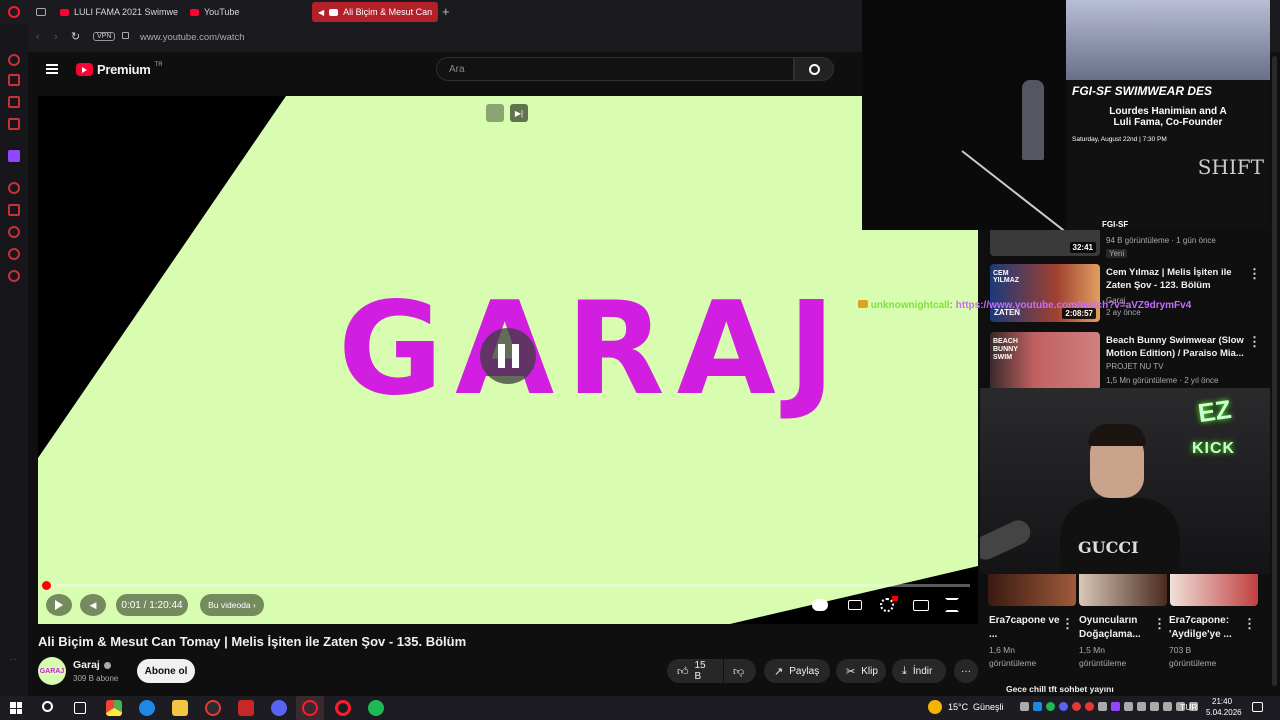 The height and width of the screenshot is (720, 1280). Describe the element at coordinates (14, 102) in the screenshot. I see `sidebar-messenger-icon` at that location.